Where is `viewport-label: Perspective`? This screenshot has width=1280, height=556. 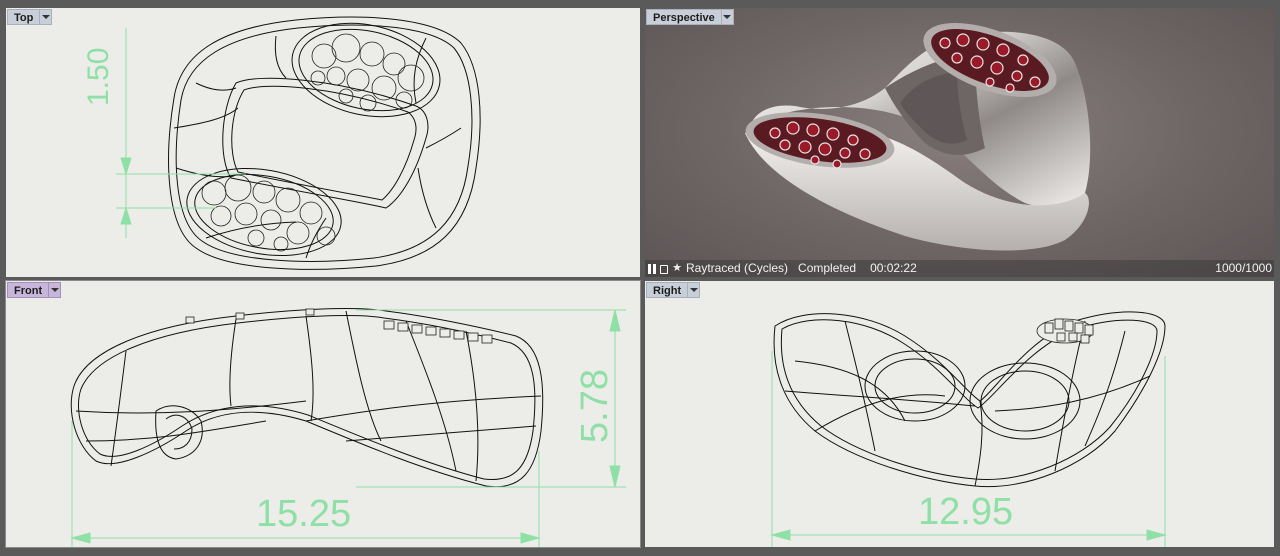
viewport-label: Perspective is located at coordinates (684, 17).